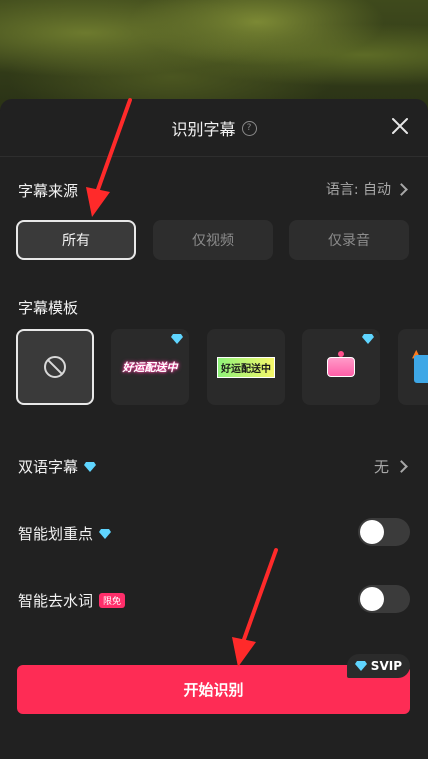 This screenshot has width=428, height=759. What do you see at coordinates (341, 364) in the screenshot?
I see `sticker-template-icon` at bounding box center [341, 364].